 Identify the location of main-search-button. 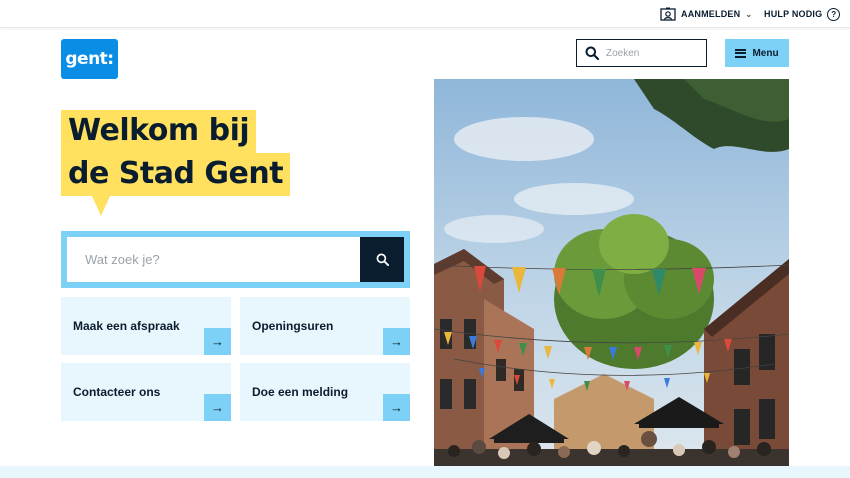
(382, 259).